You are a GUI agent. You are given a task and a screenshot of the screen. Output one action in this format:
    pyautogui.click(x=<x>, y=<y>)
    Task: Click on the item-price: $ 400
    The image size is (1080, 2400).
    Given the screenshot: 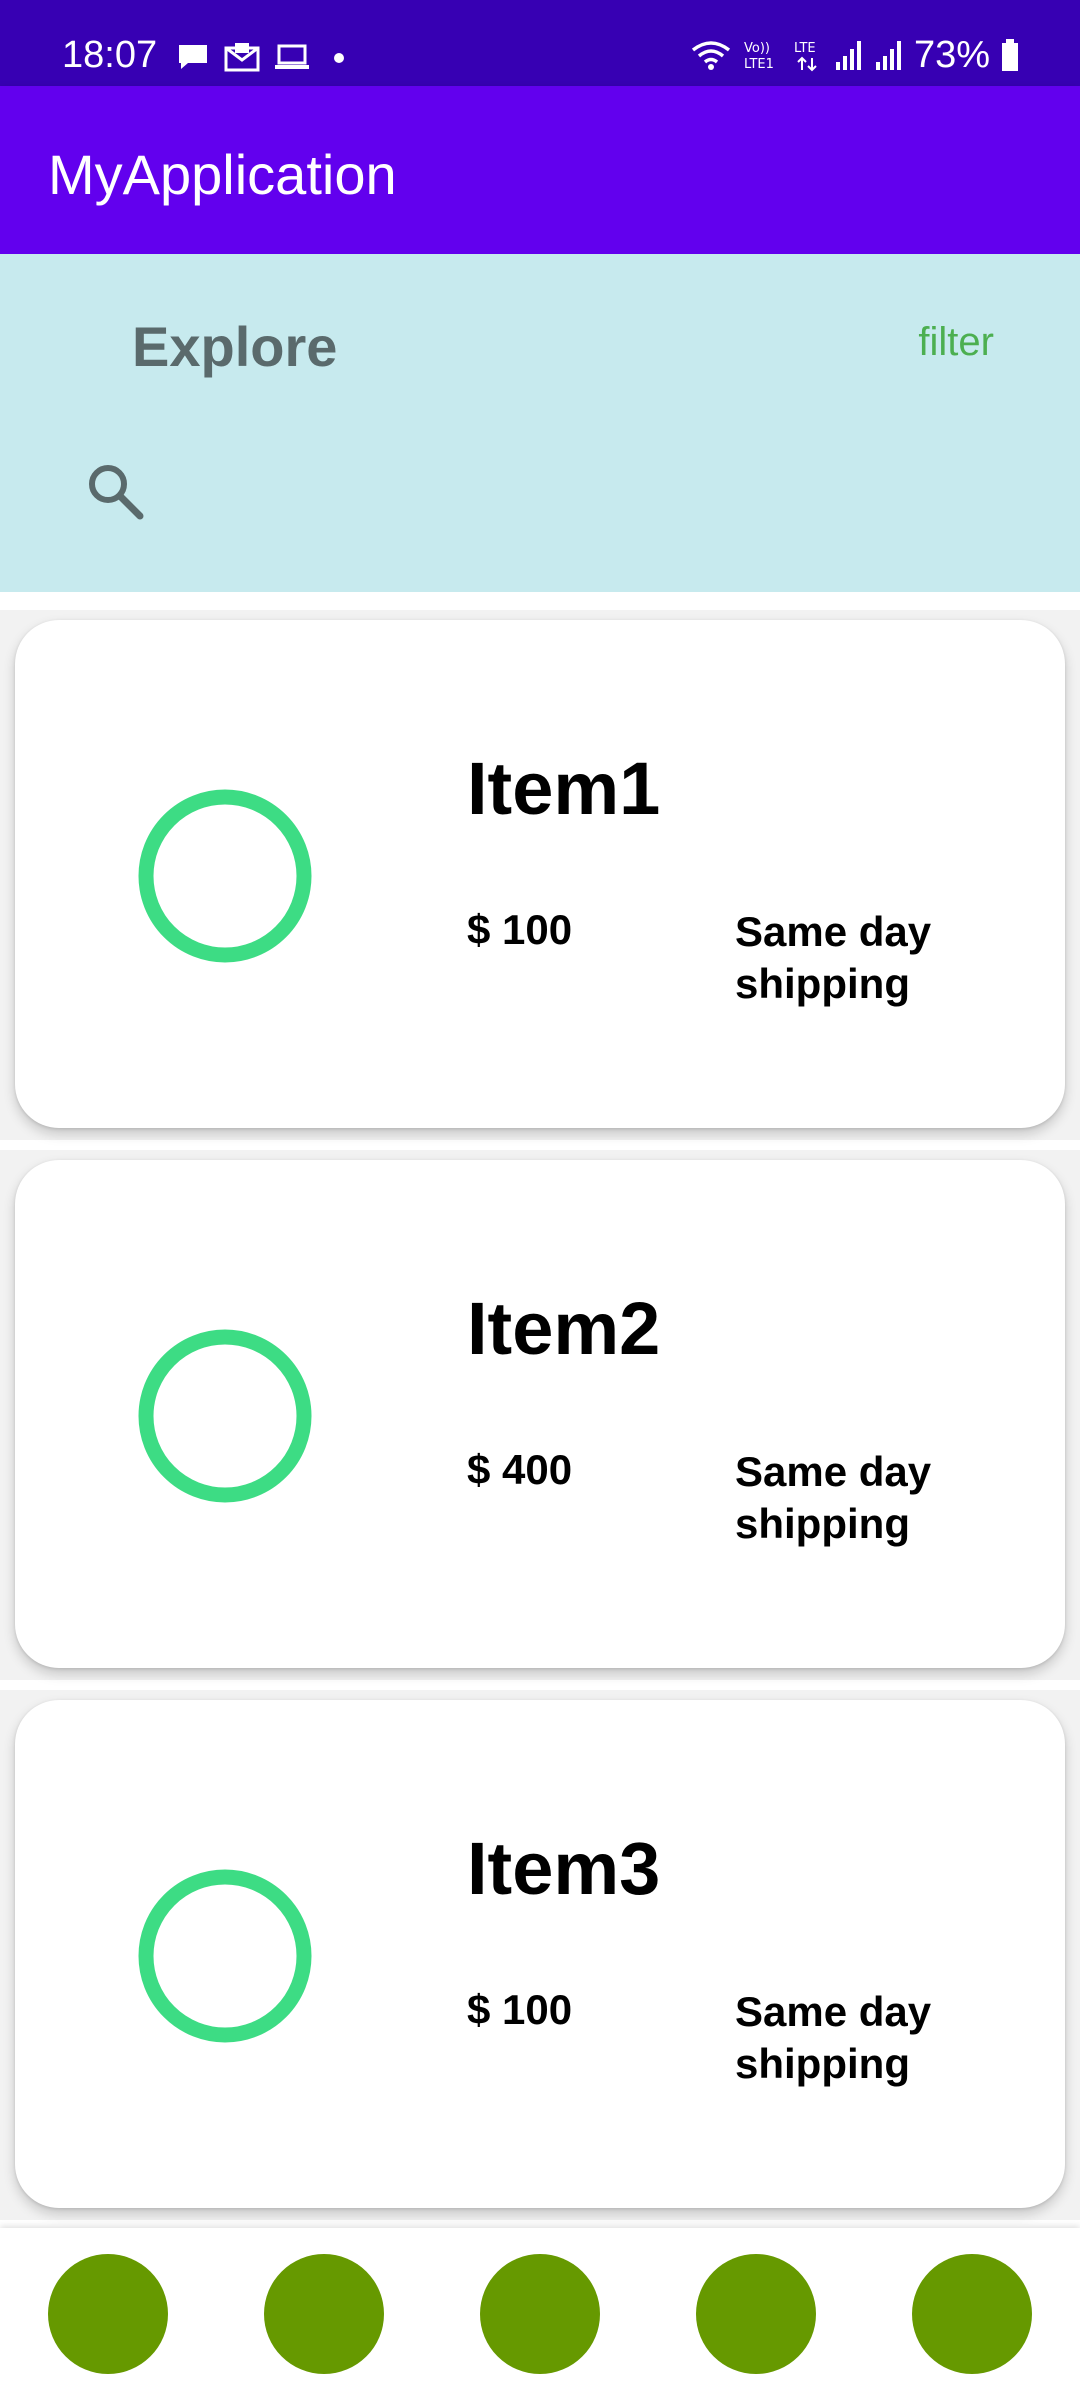 What is the action you would take?
    pyautogui.click(x=520, y=1469)
    